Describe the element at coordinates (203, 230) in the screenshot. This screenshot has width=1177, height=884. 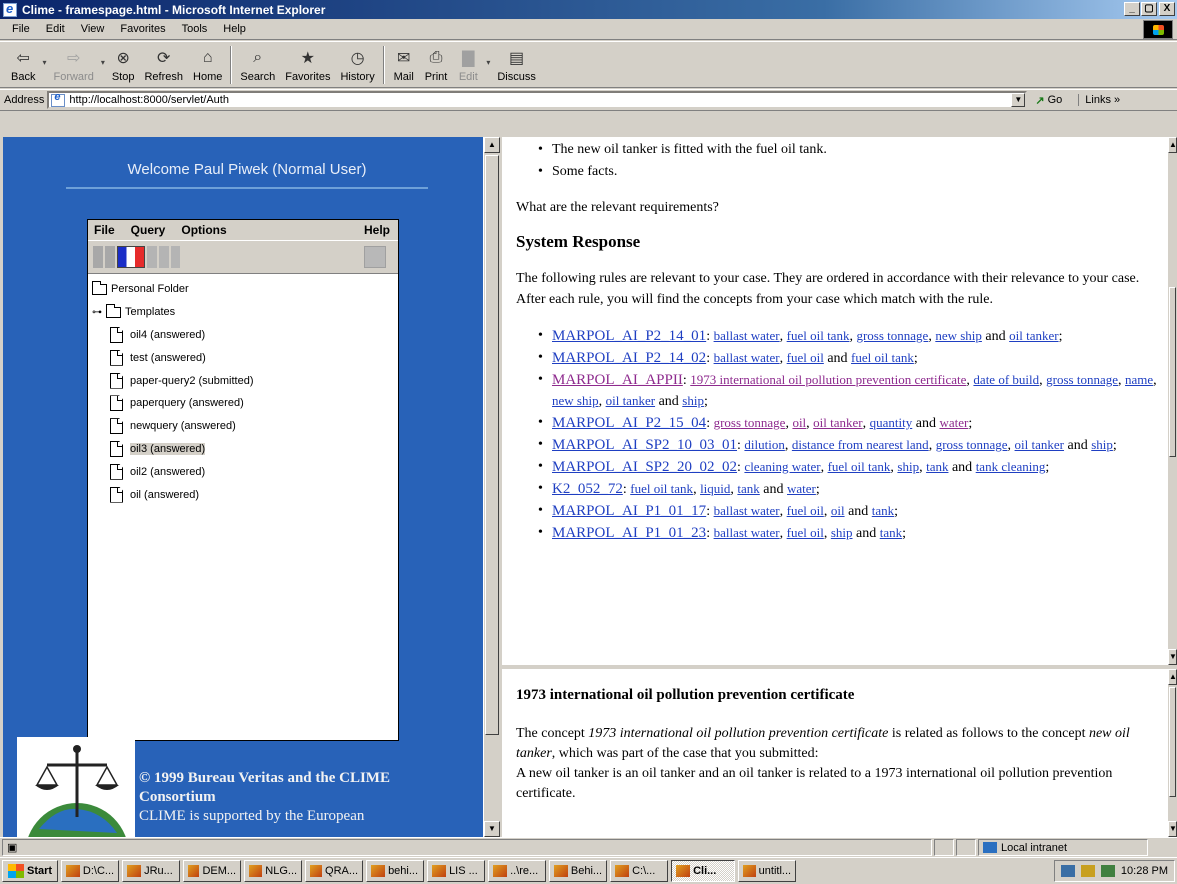
I see `applet-menu-options: Options` at that location.